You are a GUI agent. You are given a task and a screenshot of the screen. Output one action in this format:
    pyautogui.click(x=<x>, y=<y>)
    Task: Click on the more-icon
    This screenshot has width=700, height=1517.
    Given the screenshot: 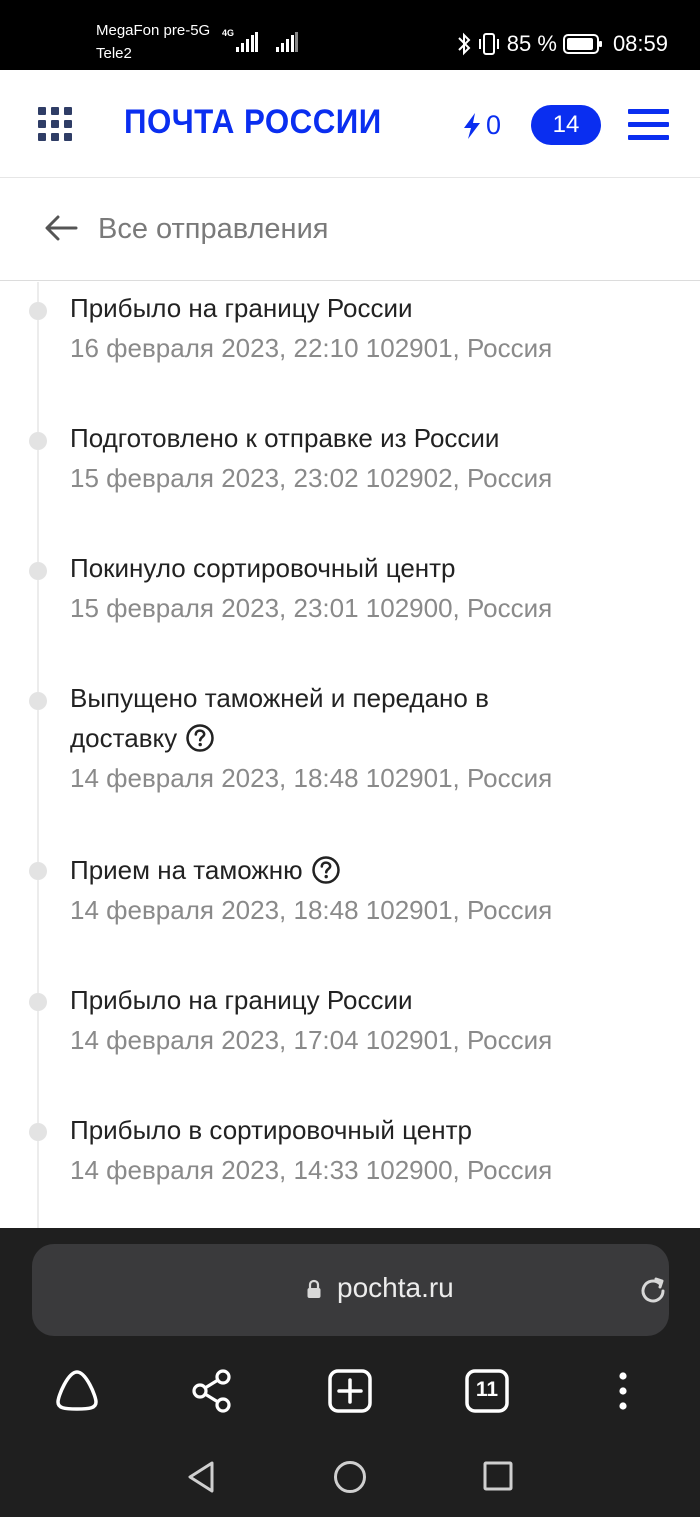 What is the action you would take?
    pyautogui.click(x=623, y=1391)
    